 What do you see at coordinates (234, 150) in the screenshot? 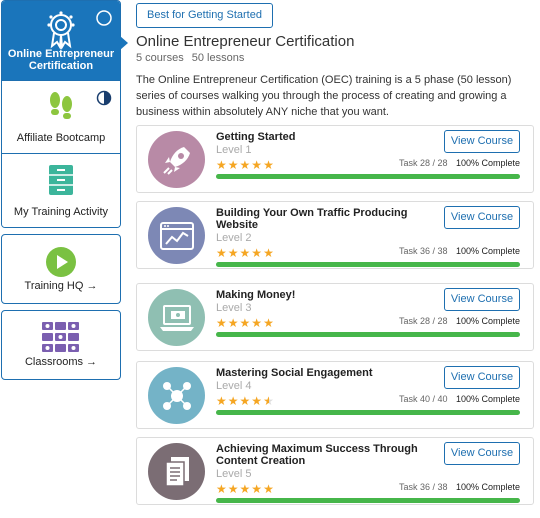
I see `course-level: Level 1` at bounding box center [234, 150].